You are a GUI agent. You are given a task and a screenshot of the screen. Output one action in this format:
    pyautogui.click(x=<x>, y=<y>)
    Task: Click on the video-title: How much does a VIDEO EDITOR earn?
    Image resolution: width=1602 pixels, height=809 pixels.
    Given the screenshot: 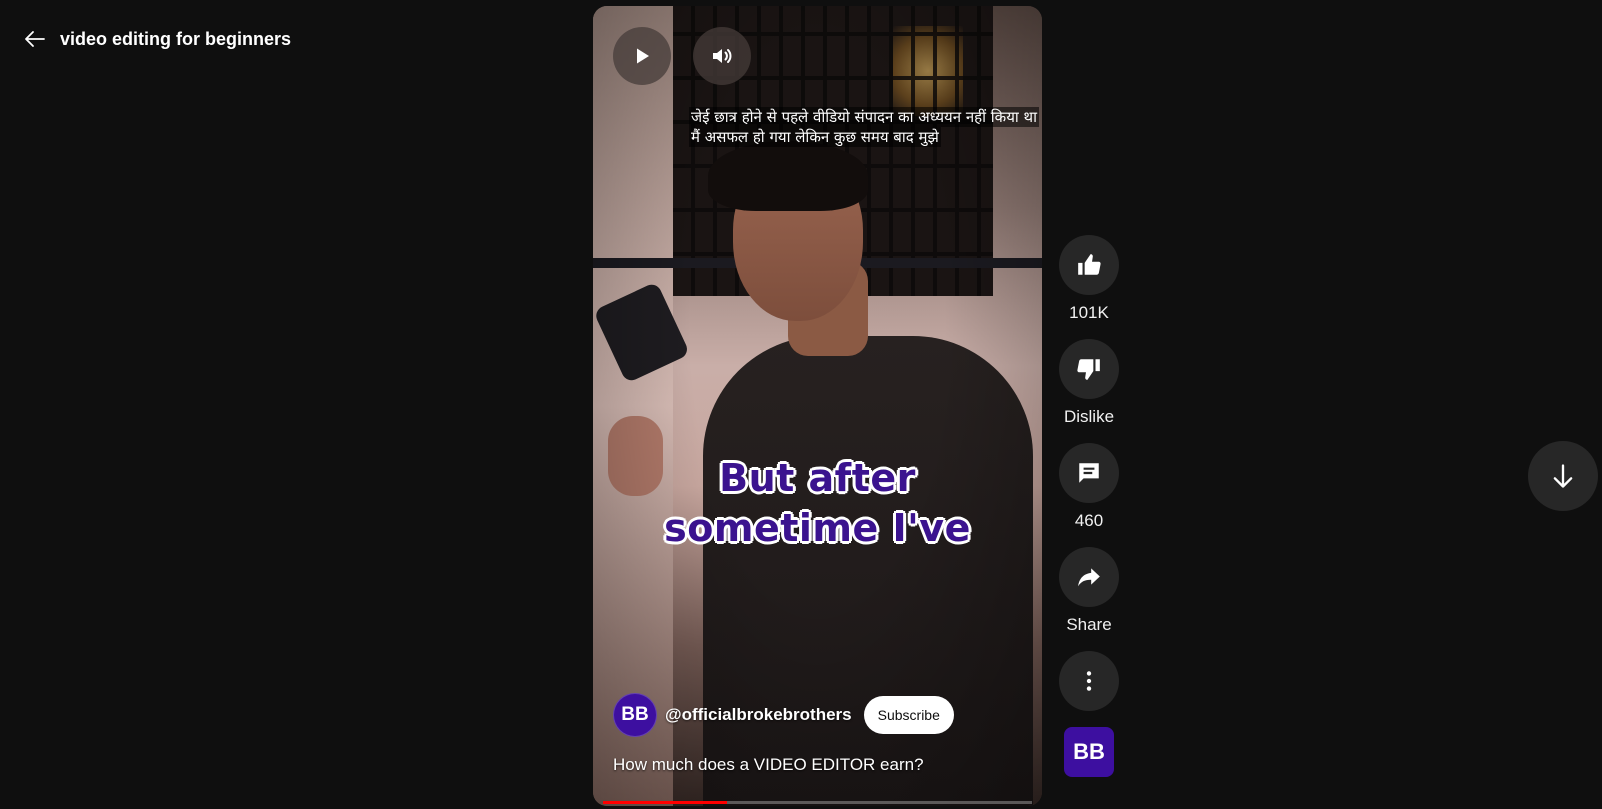 What is the action you would take?
    pyautogui.click(x=768, y=765)
    